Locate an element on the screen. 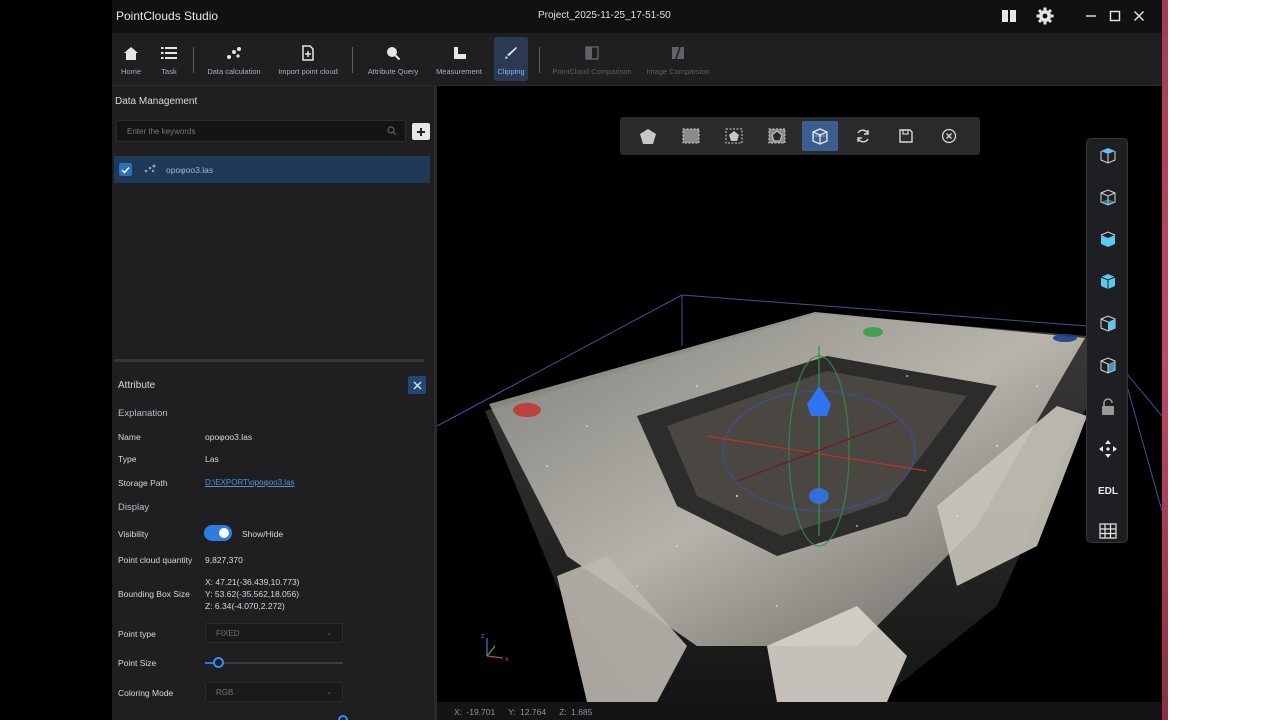 The width and height of the screenshot is (1280, 720). panel-scroll-handle is located at coordinates (269, 360).